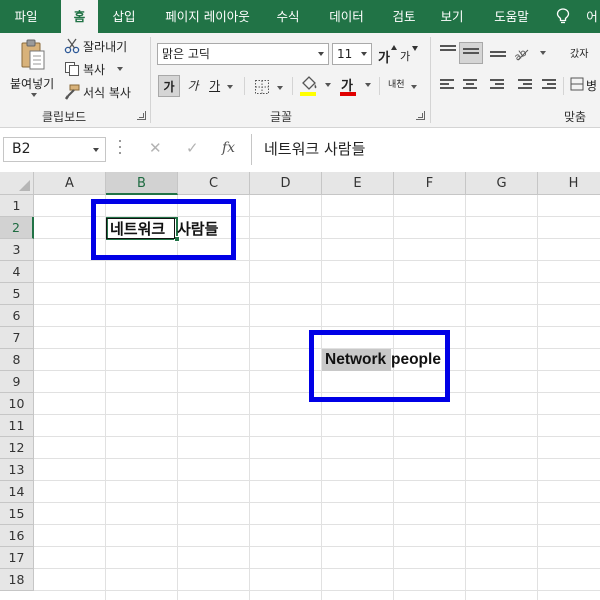 Image resolution: width=600 pixels, height=600 pixels. I want to click on row-header-4: 4, so click(17, 272).